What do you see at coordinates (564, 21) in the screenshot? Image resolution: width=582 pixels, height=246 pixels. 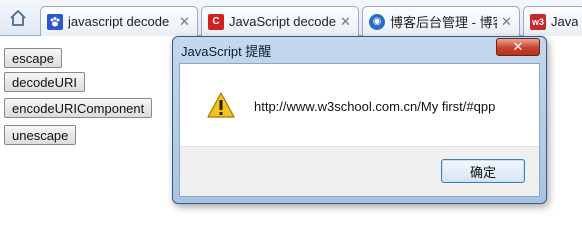 I see `tab-title: JavaScr` at bounding box center [564, 21].